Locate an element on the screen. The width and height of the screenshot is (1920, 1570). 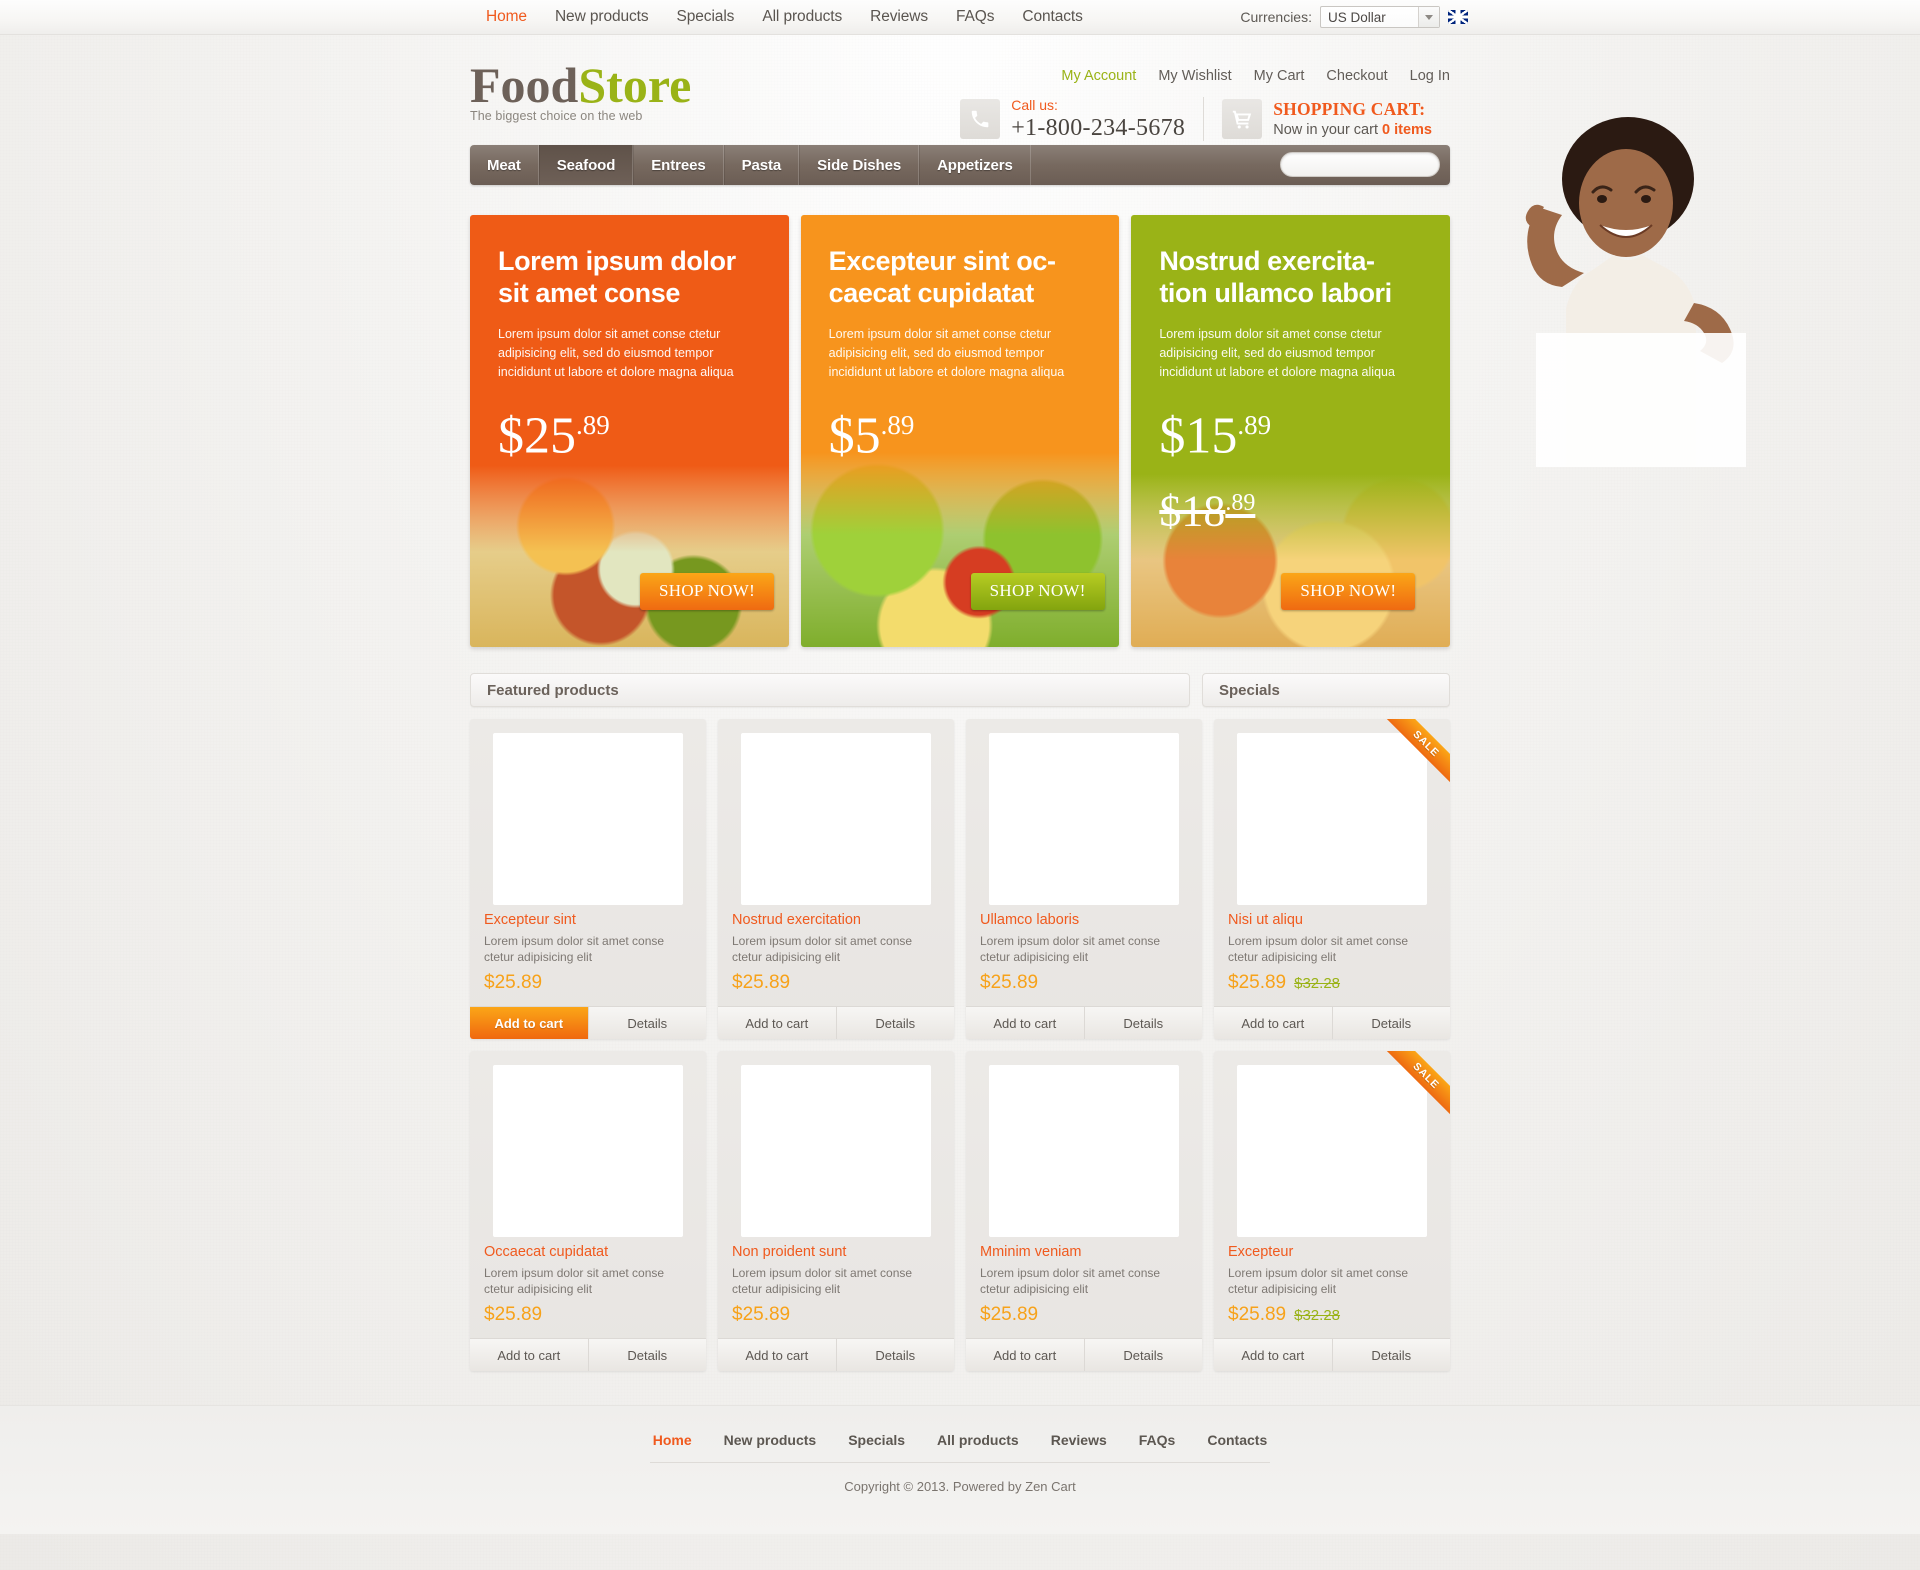
top-nav-item-2: Specials is located at coordinates (706, 17).